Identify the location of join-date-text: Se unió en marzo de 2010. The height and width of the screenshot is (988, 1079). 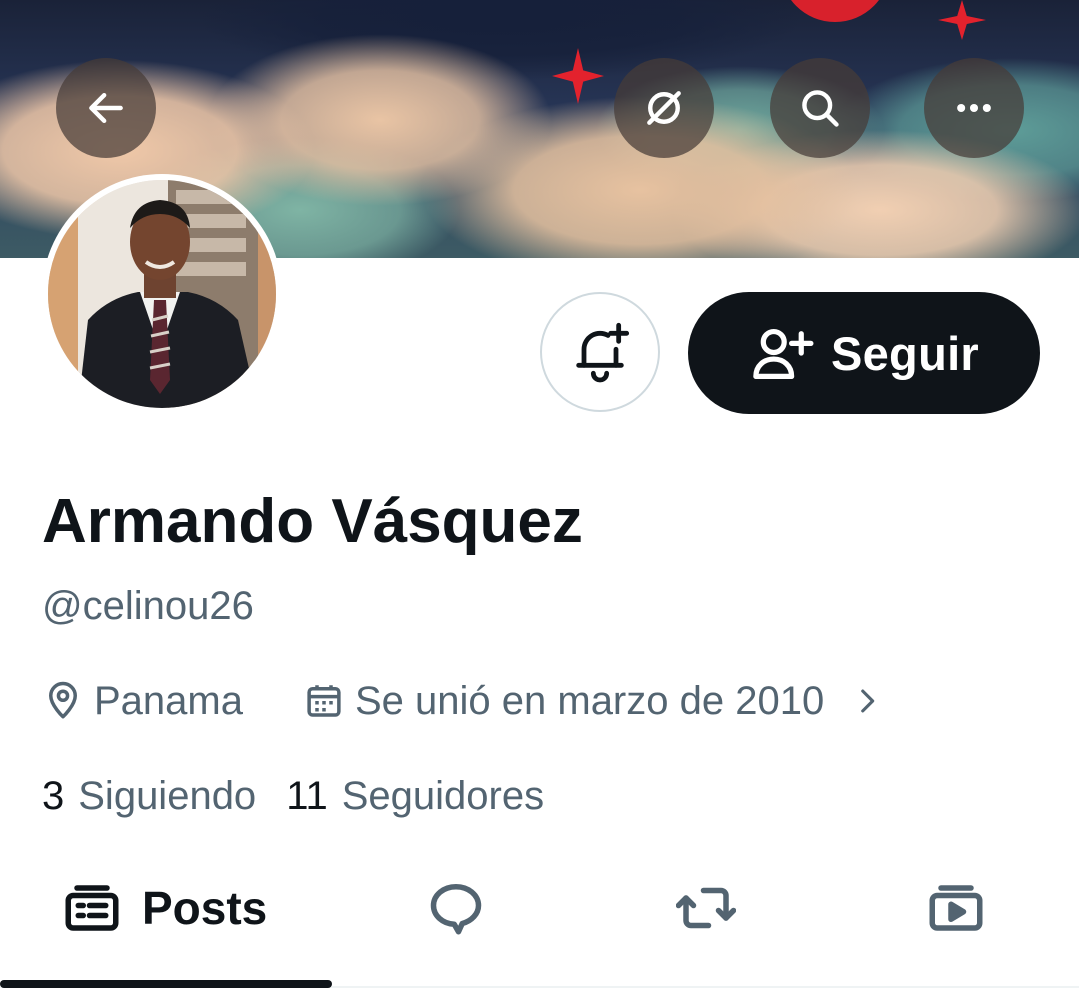
(589, 700).